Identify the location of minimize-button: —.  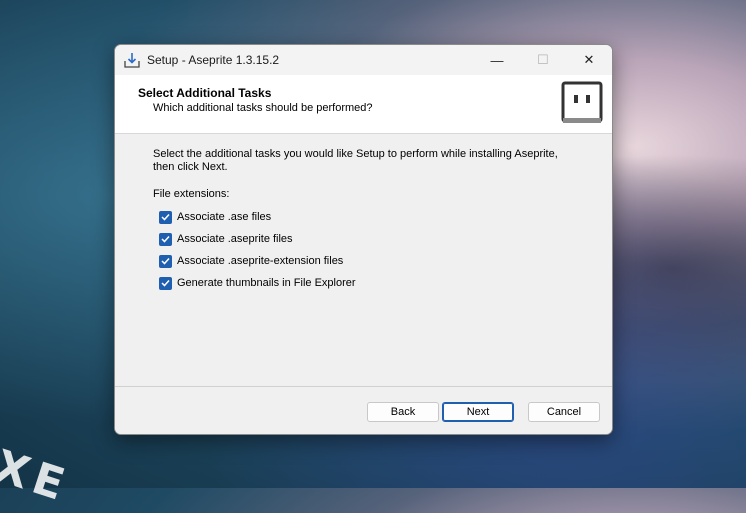
(497, 60).